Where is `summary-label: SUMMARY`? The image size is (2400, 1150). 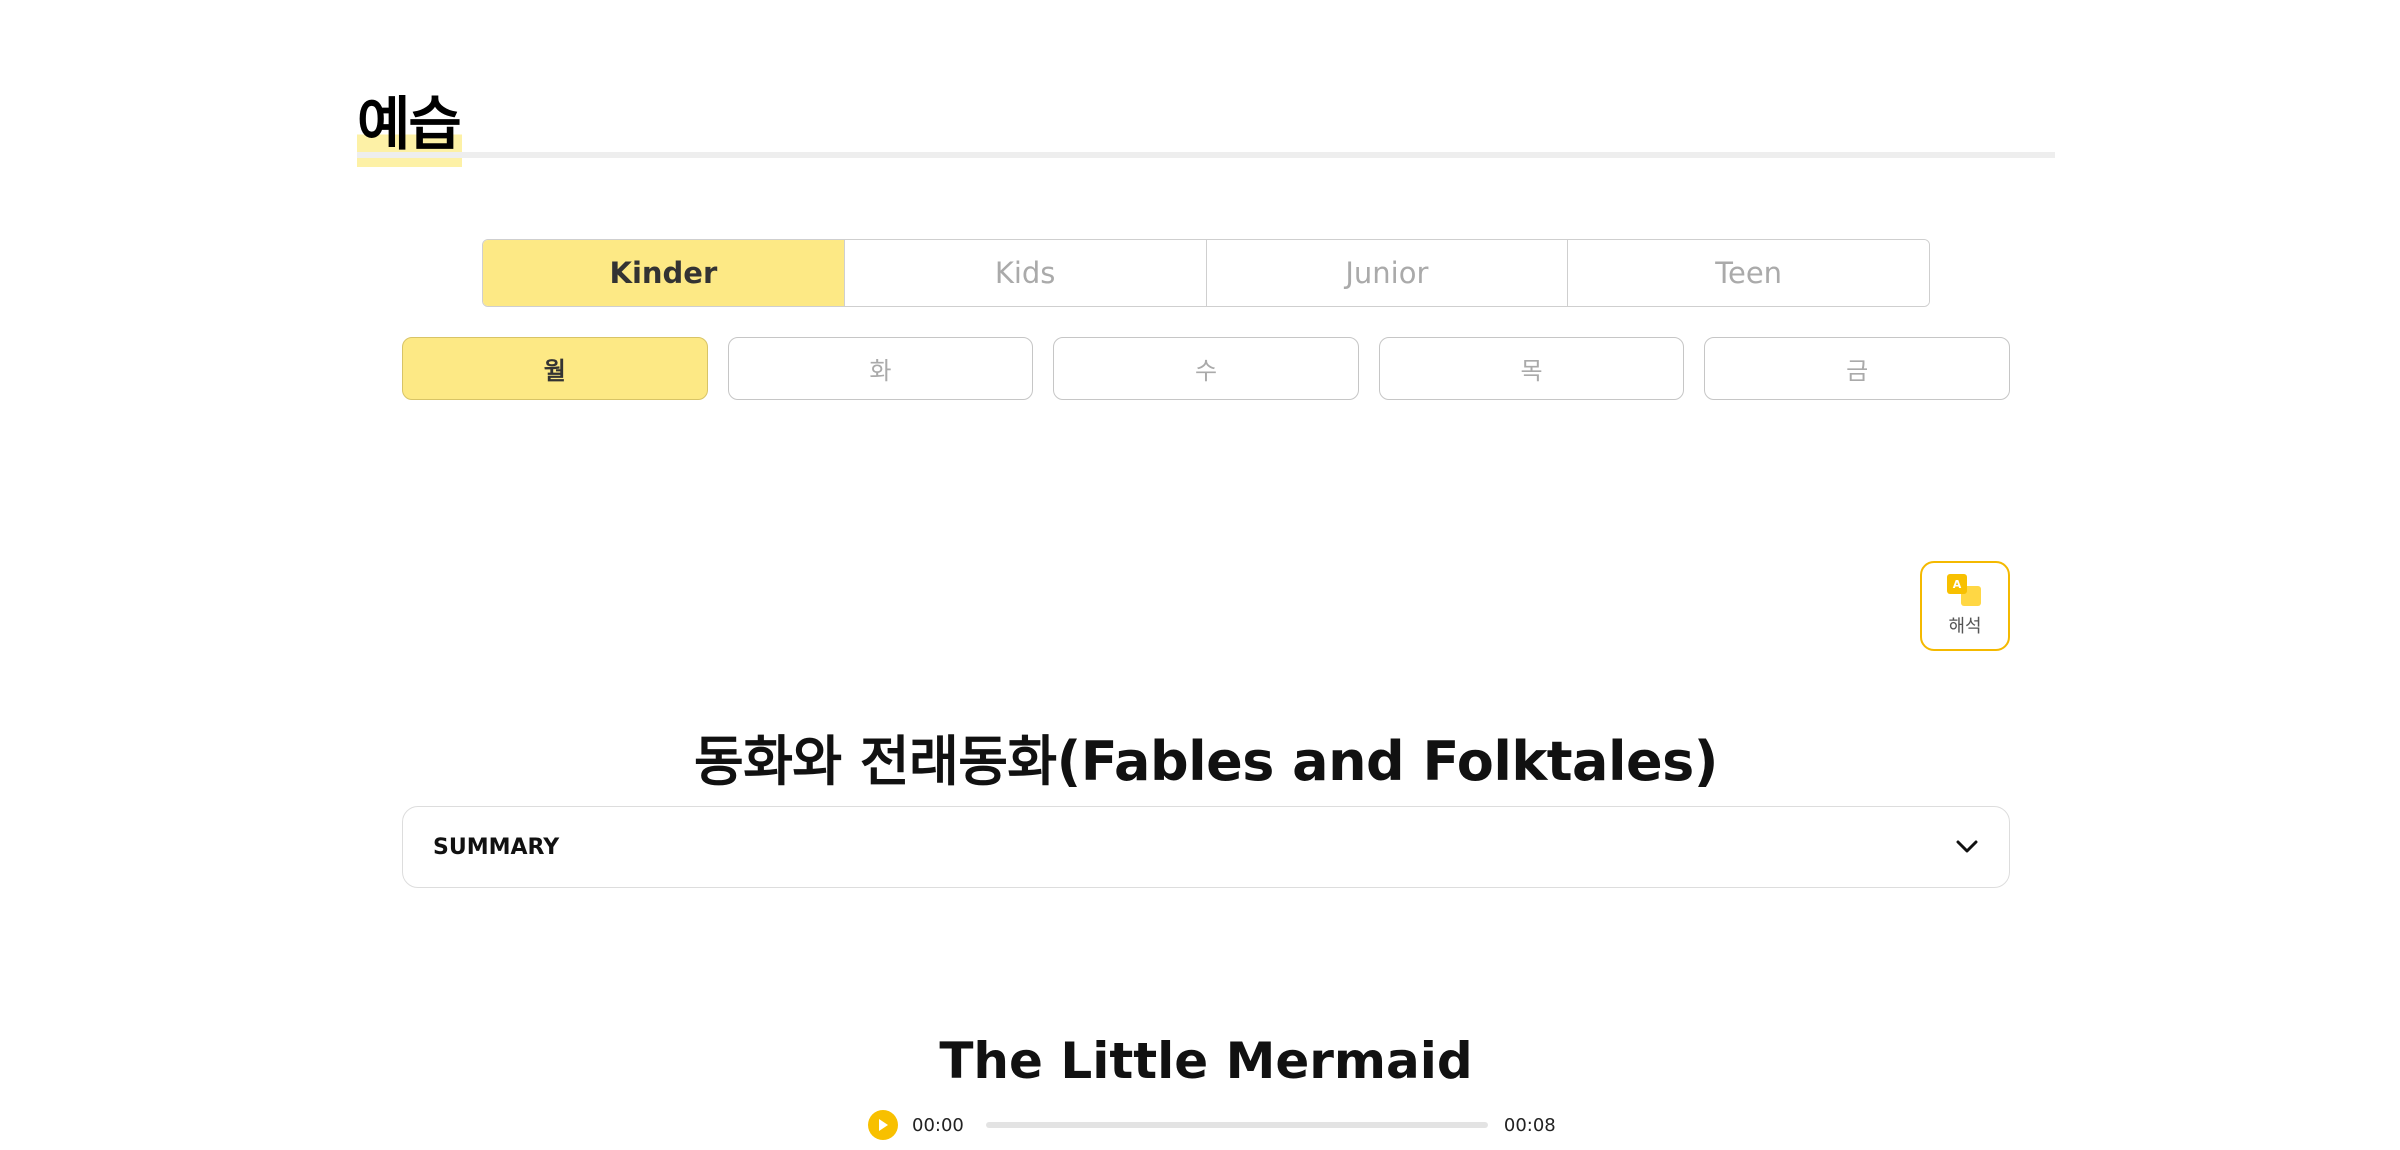 summary-label: SUMMARY is located at coordinates (496, 847).